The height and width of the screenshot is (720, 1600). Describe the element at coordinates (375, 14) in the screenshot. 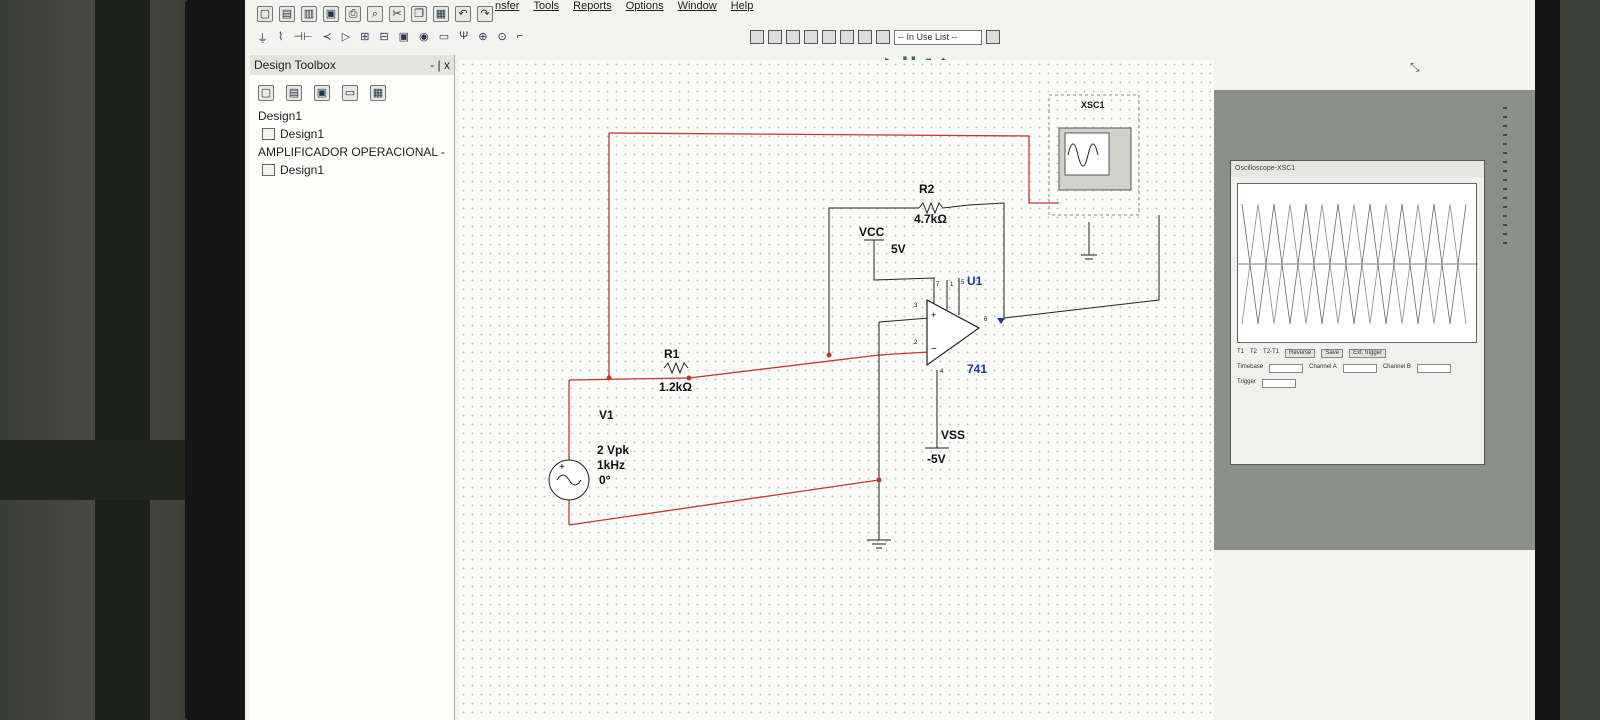

I see `print-preview-icon: ⌕` at that location.